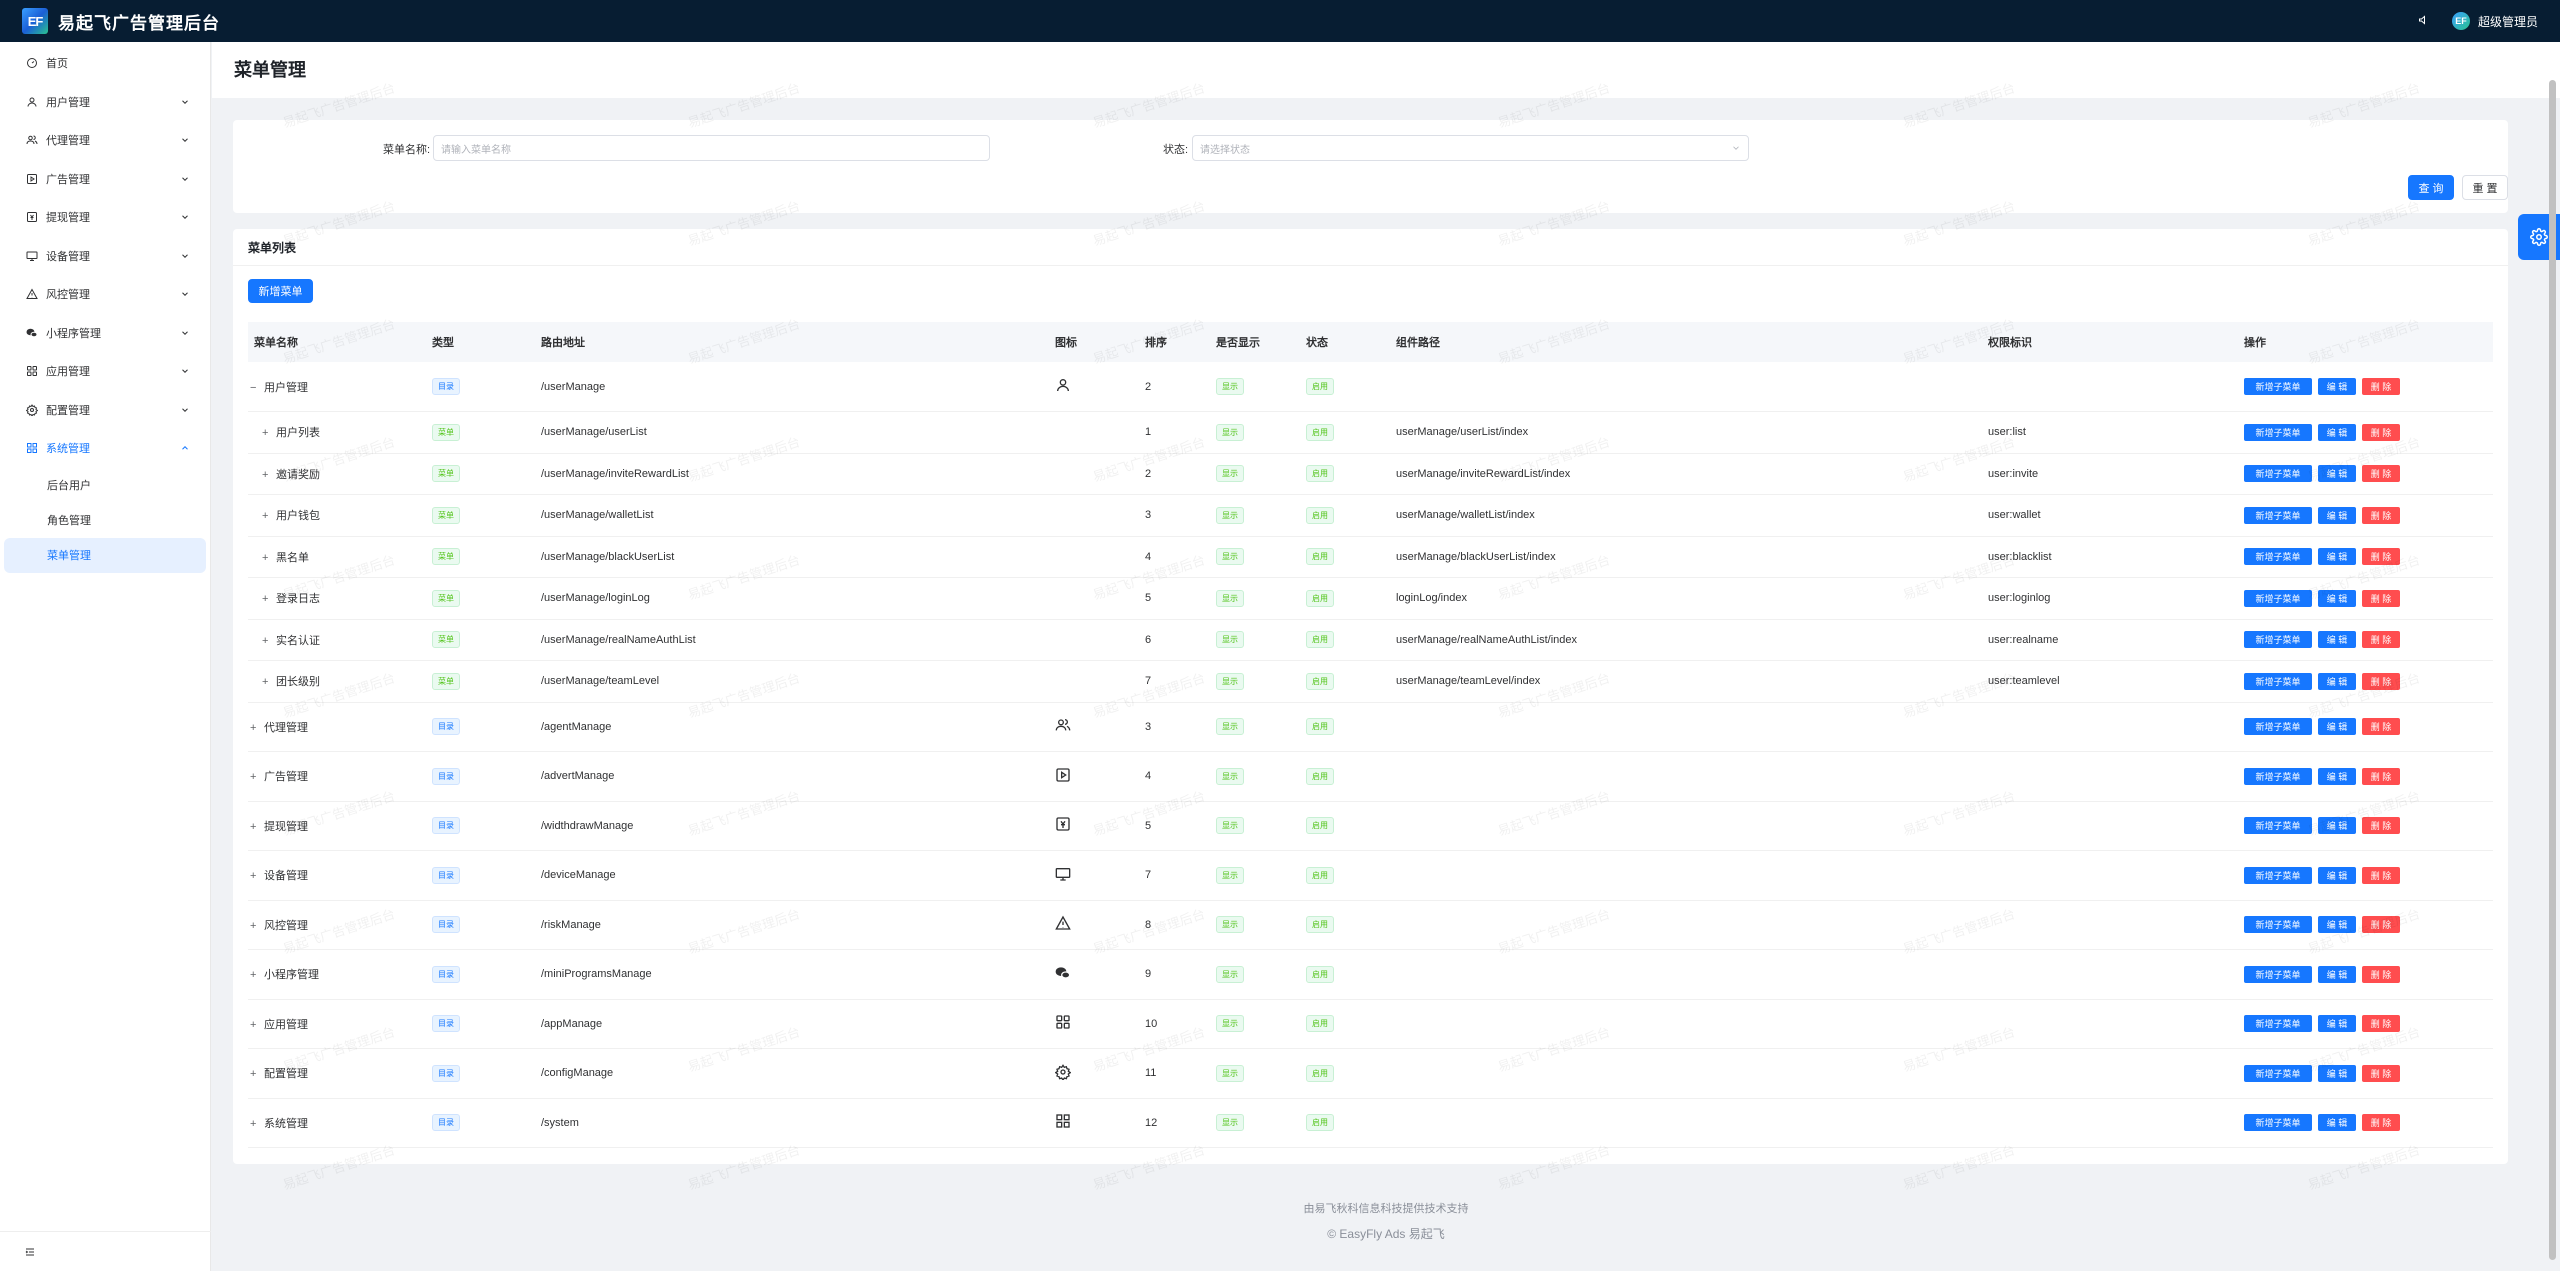 The height and width of the screenshot is (1271, 2560). Describe the element at coordinates (105, 520) in the screenshot. I see `sidebar-subitem-1: 角色管理` at that location.